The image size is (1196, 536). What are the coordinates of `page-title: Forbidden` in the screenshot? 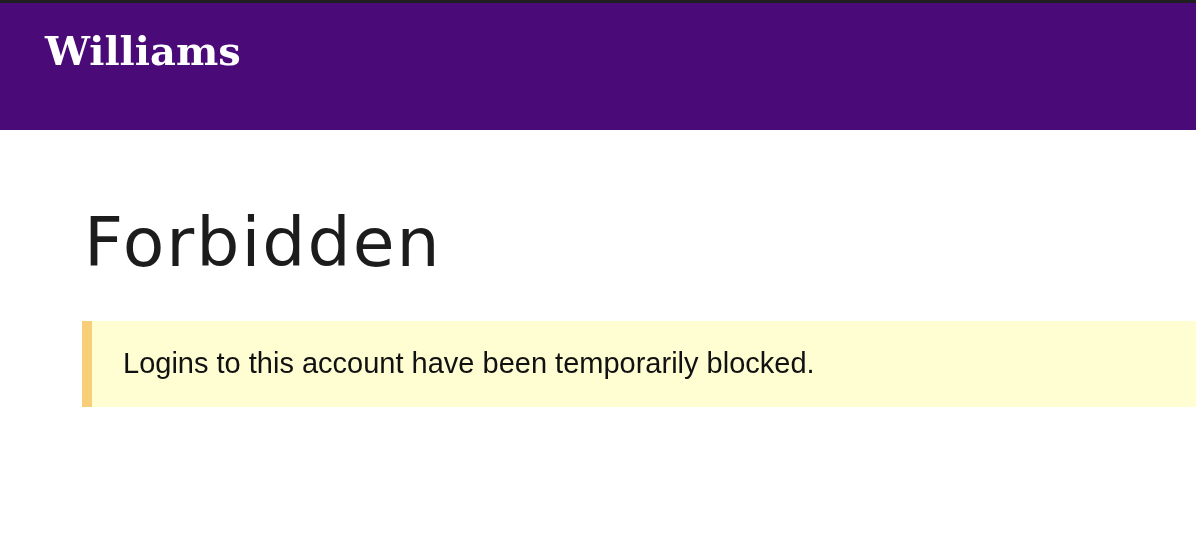 It's located at (263, 243).